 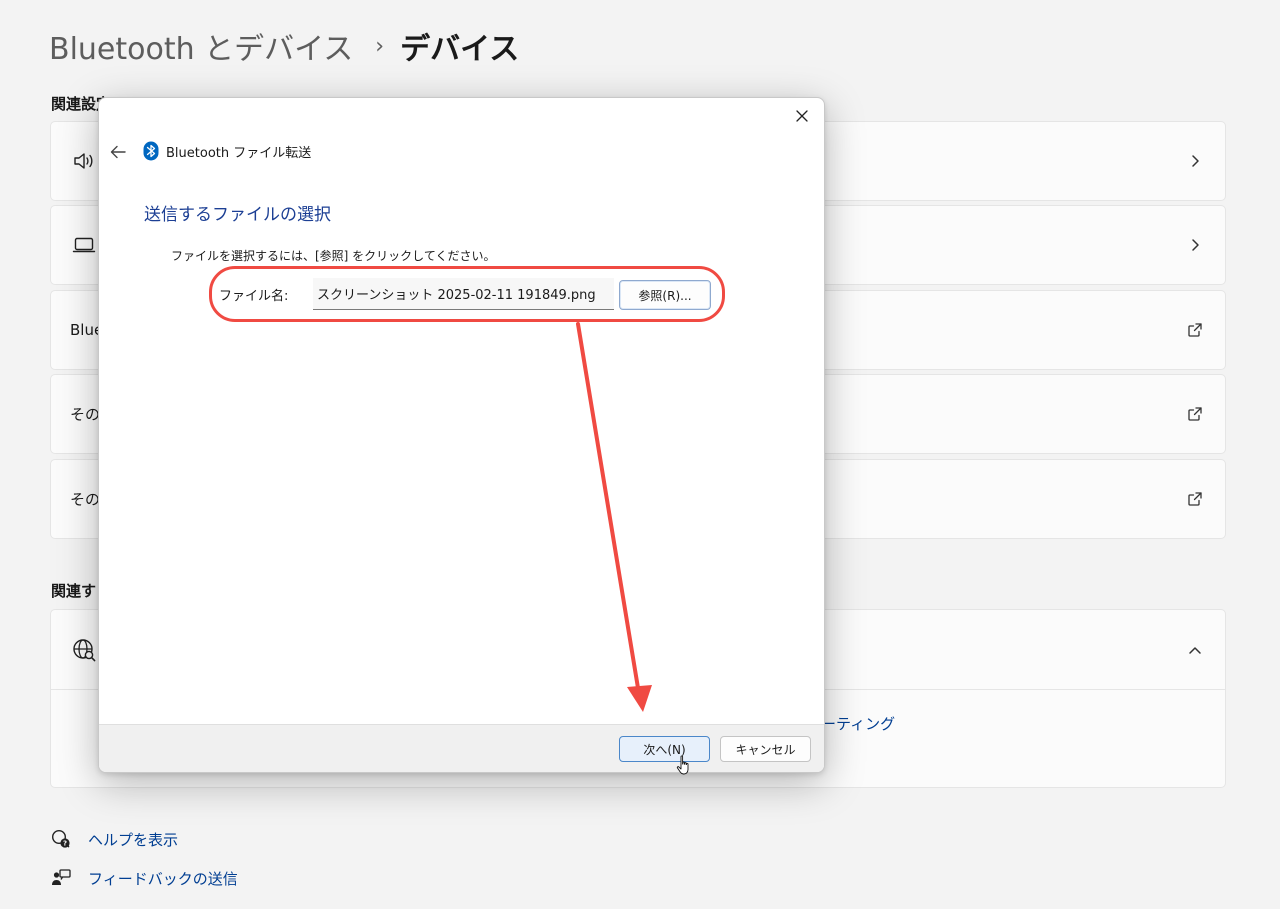 What do you see at coordinates (1195, 650) in the screenshot?
I see `chevron-up-icon` at bounding box center [1195, 650].